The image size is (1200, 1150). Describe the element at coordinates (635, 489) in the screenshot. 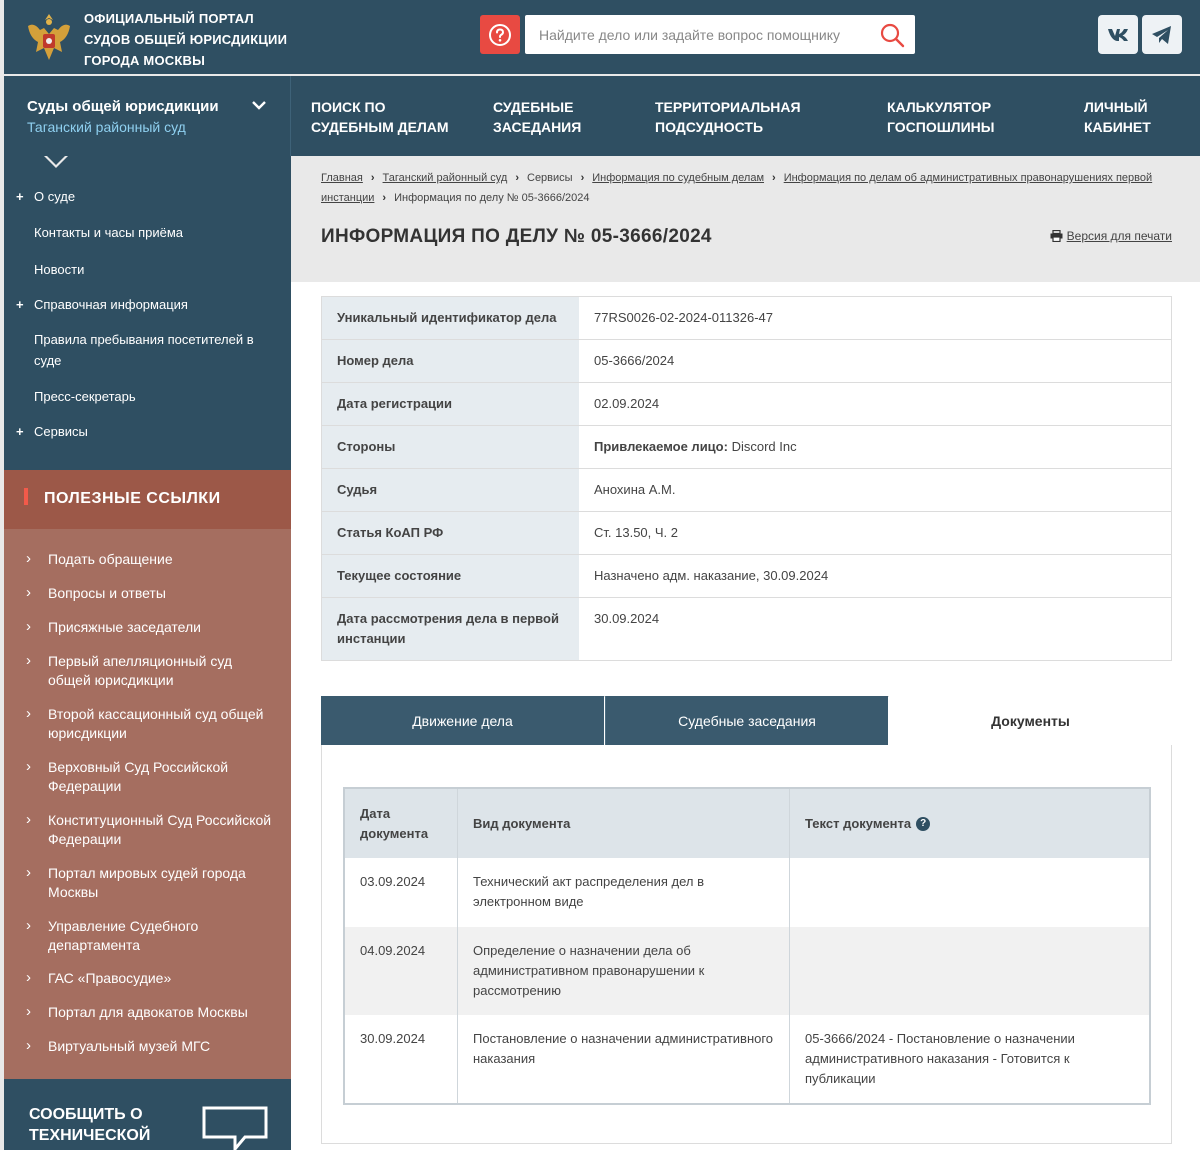

I see `case-info-value: Анохина А.М.` at that location.